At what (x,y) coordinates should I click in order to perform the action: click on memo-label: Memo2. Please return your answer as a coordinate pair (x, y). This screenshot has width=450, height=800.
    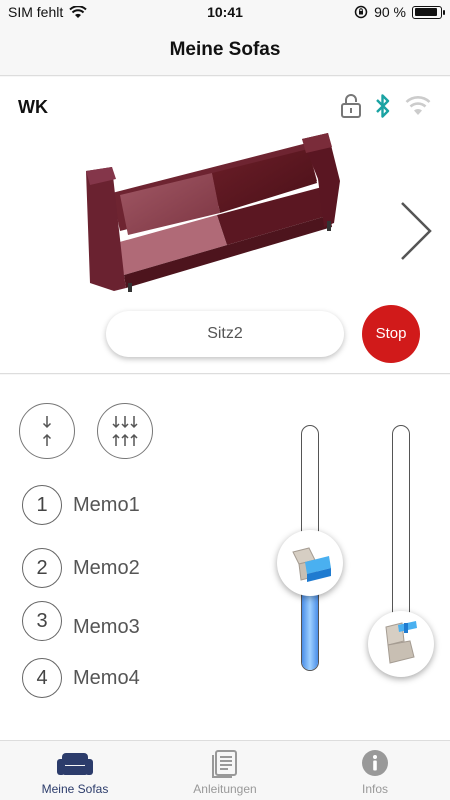
    Looking at the image, I should click on (106, 567).